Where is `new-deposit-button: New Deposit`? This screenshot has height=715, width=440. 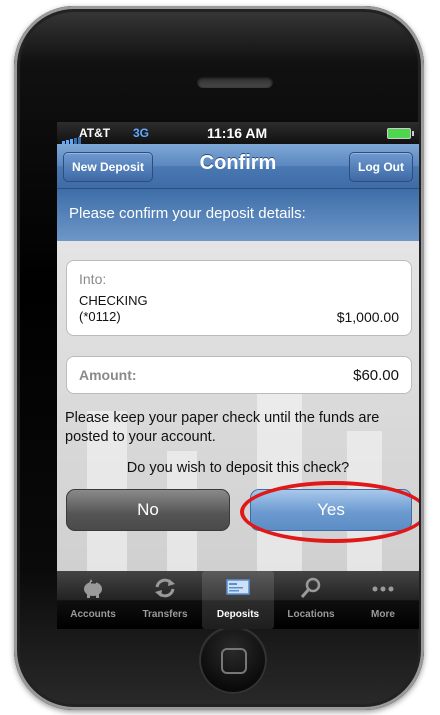 new-deposit-button: New Deposit is located at coordinates (108, 167).